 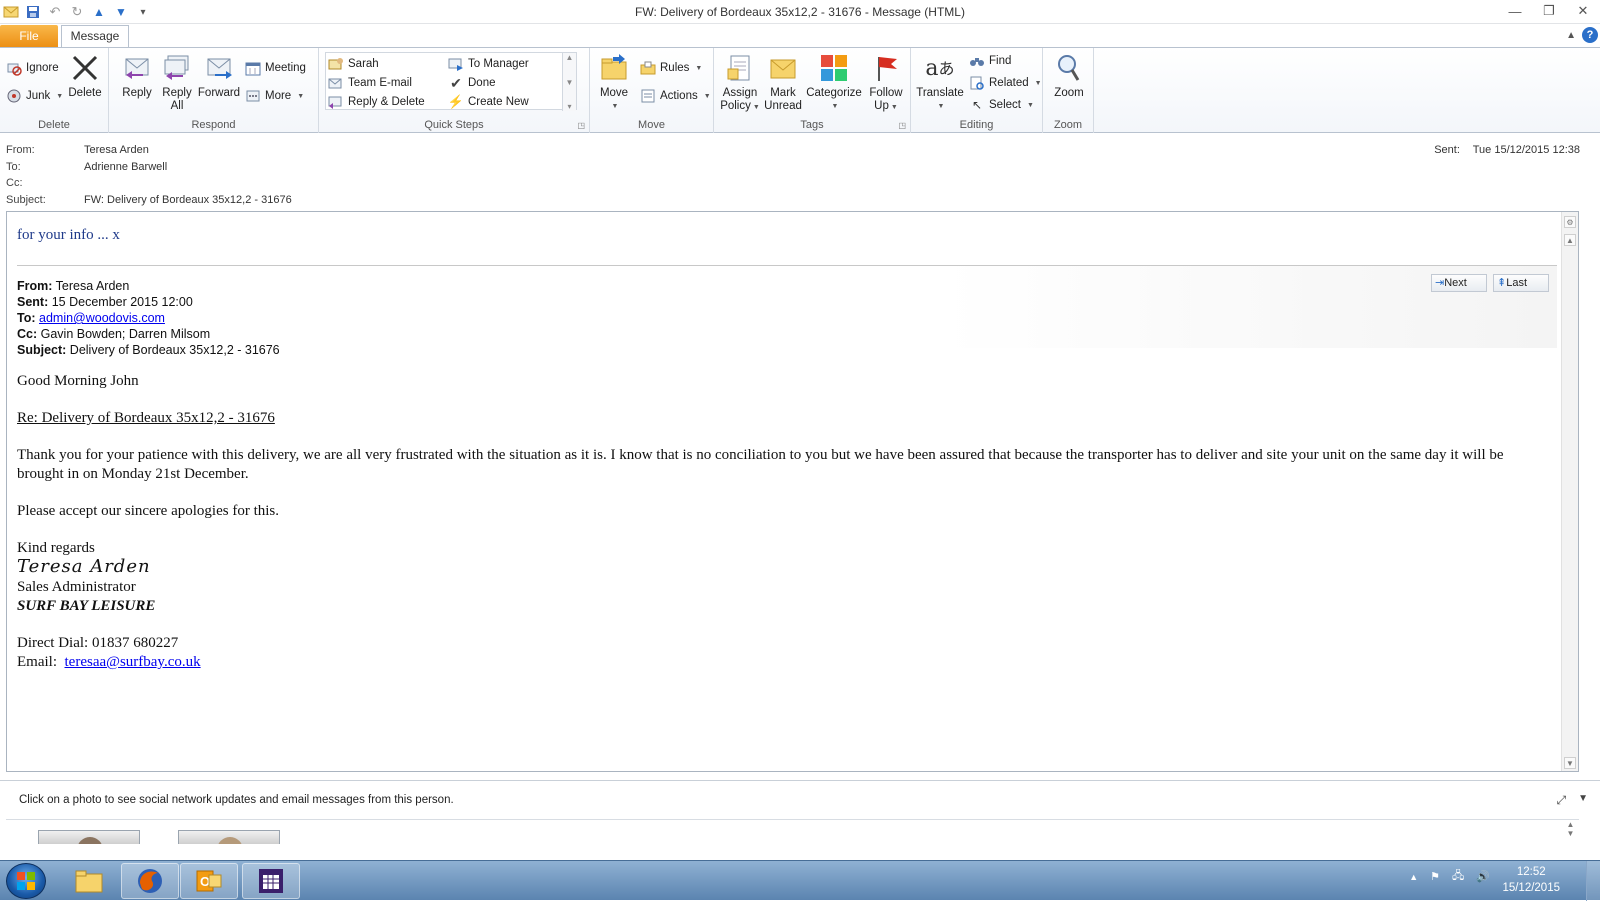 What do you see at coordinates (671, 68) in the screenshot?
I see `rules-button: Rules ▼` at bounding box center [671, 68].